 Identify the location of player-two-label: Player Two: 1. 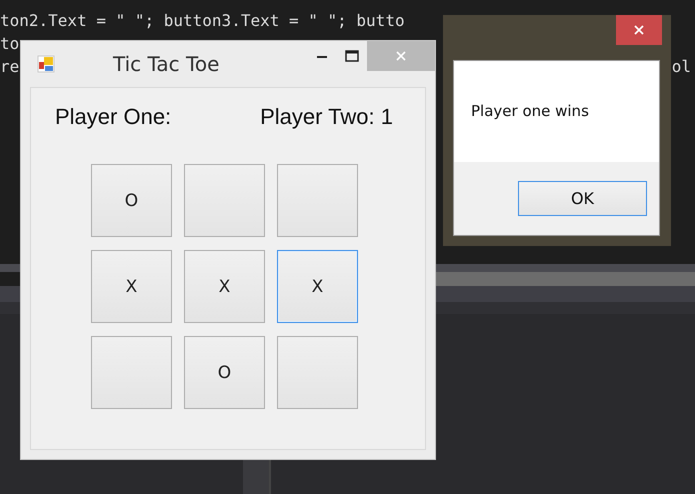
(326, 117).